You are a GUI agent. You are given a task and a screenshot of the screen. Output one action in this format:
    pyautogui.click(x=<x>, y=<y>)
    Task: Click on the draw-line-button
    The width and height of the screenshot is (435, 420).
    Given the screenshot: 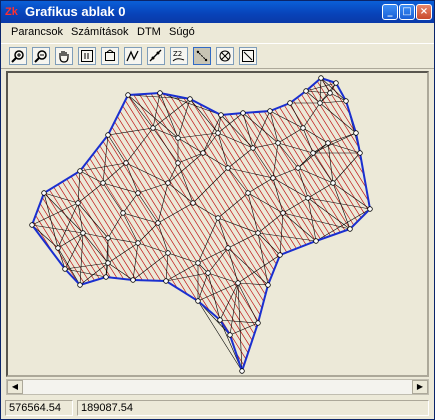 What is the action you would take?
    pyautogui.click(x=133, y=56)
    